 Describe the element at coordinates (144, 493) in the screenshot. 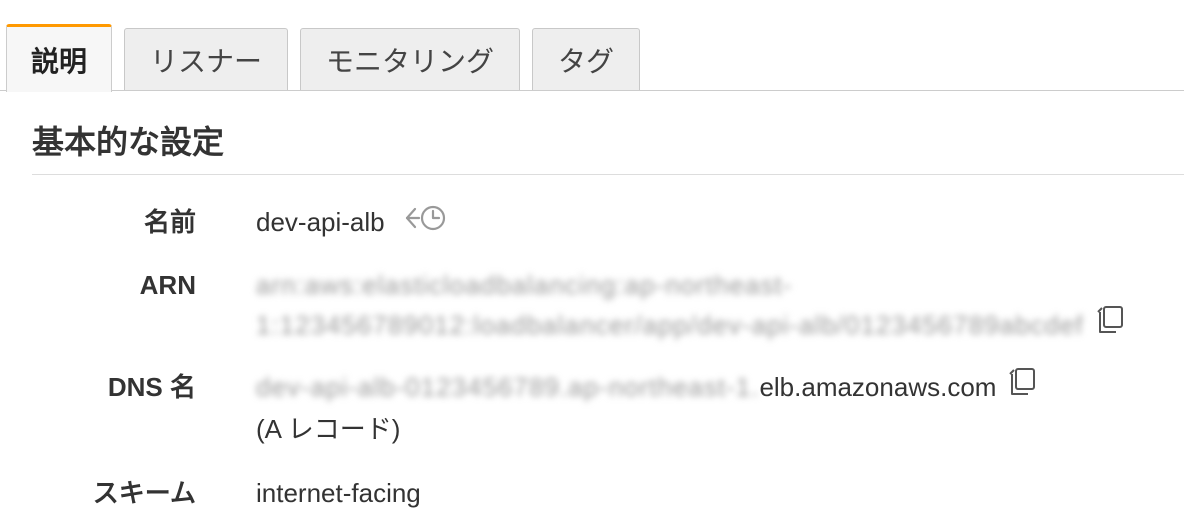

I see `scheme-label: スキーム` at that location.